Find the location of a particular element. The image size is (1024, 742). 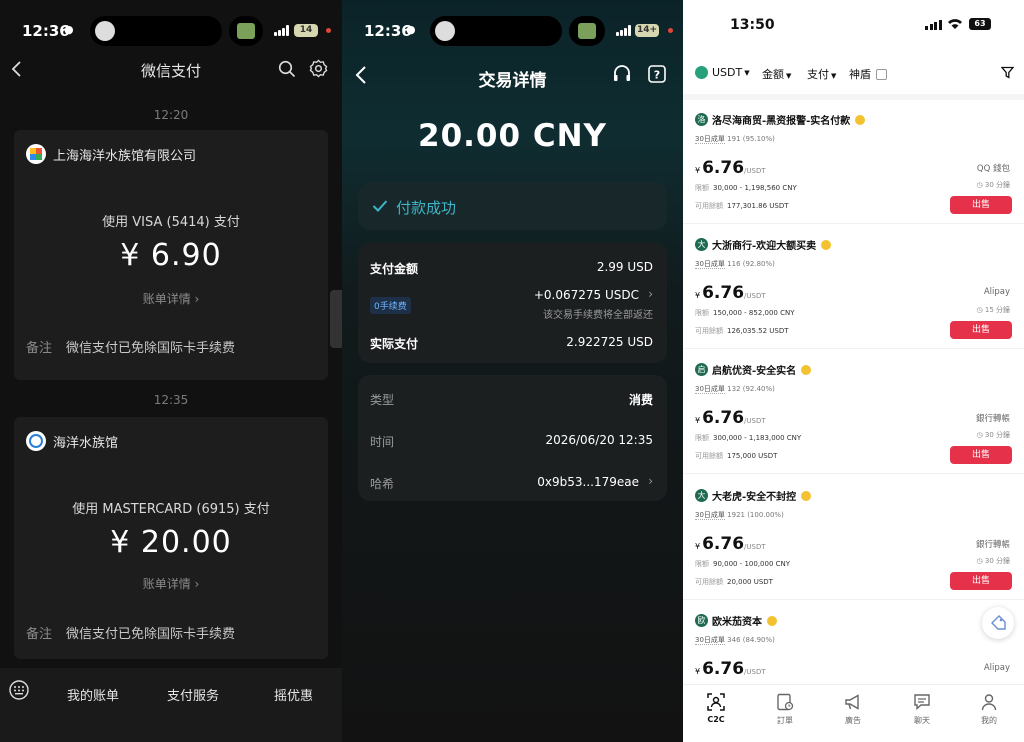

tab-pay-service: 支付服务 is located at coordinates (193, 694).